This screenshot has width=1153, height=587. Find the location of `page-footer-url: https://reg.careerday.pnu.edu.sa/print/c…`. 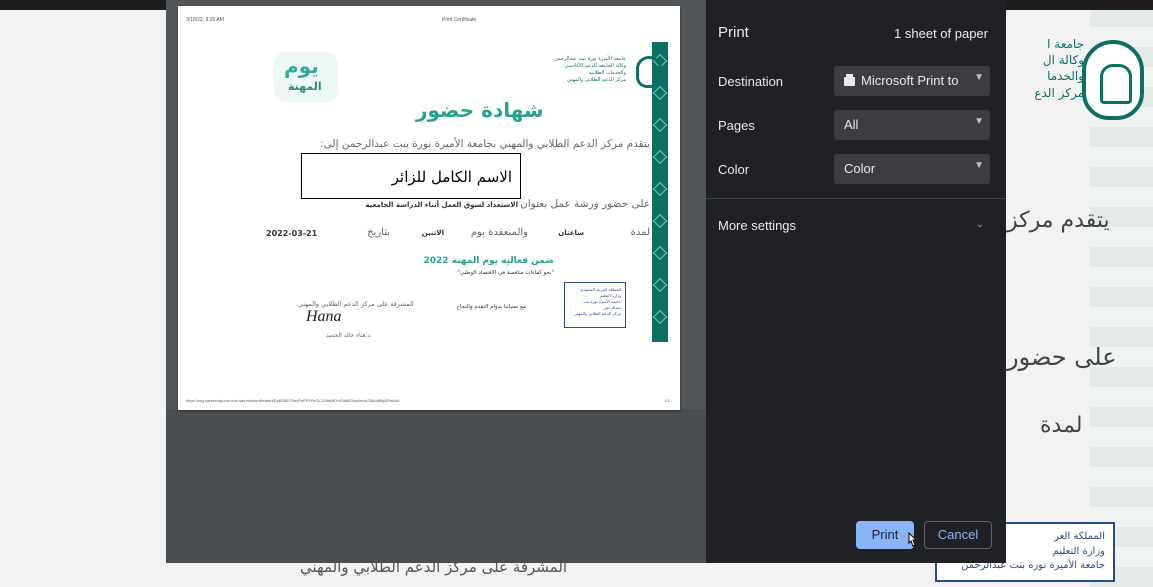

page-footer-url: https://reg.careerday.pnu.edu.sa/print/c… is located at coordinates (293, 400).